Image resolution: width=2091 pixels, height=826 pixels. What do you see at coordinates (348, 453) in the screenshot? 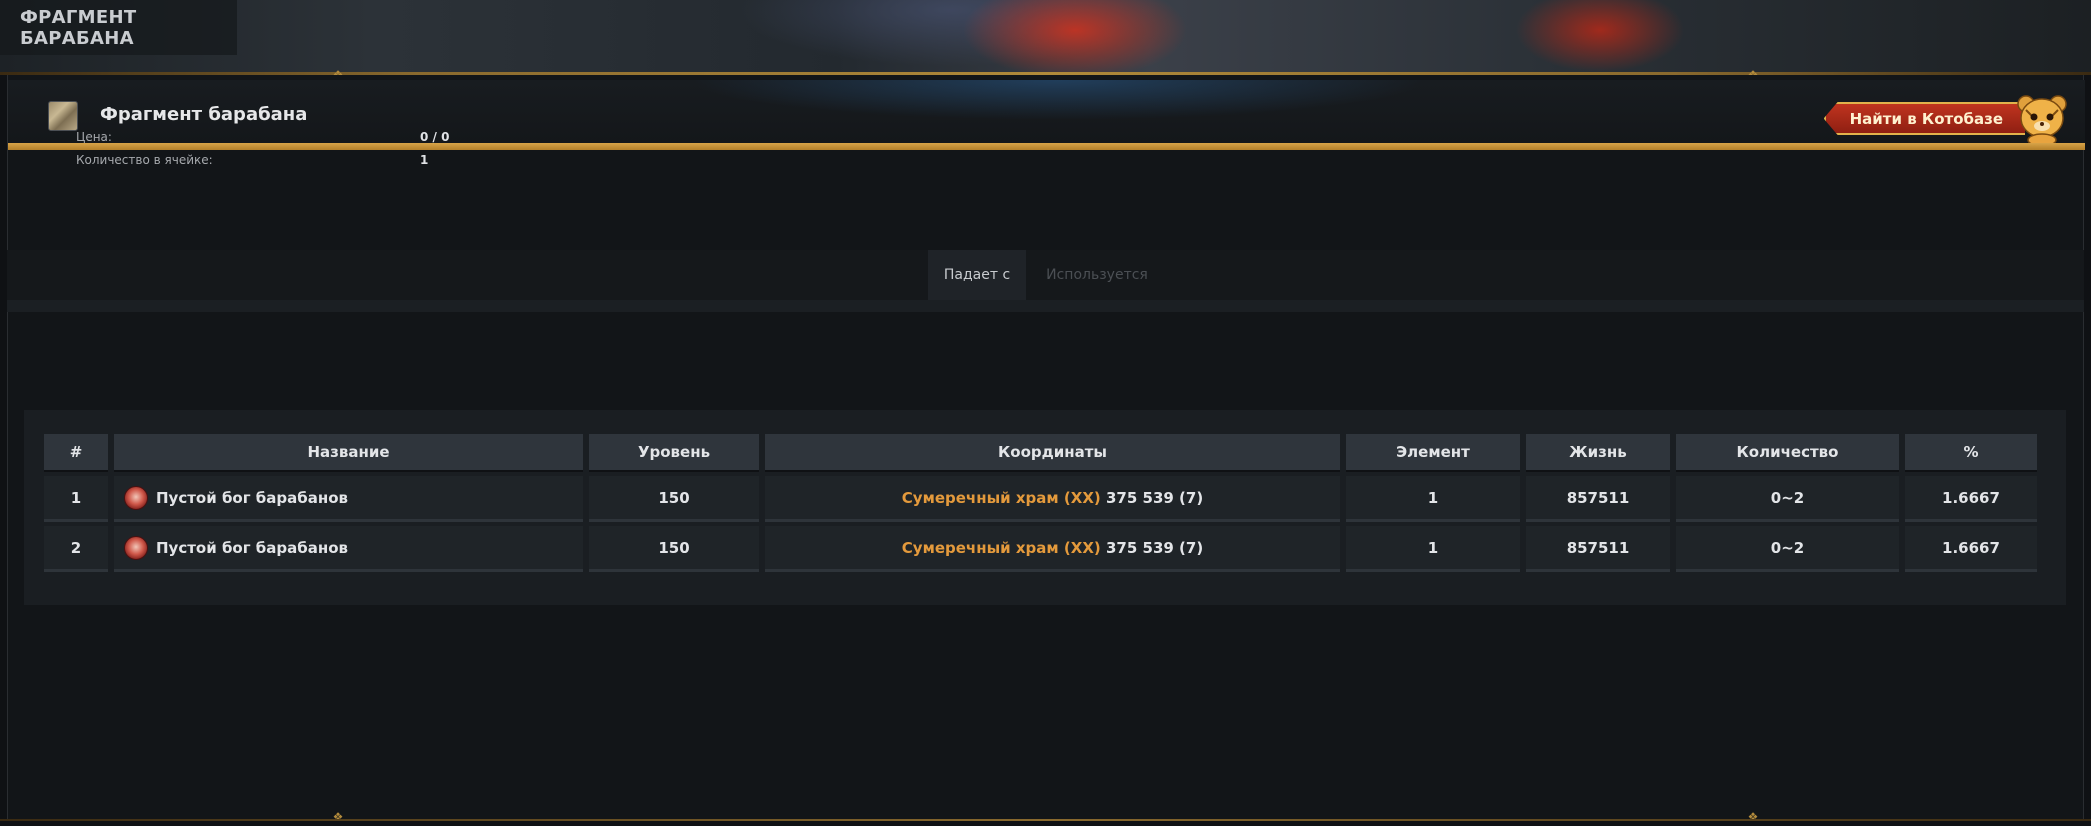
I see `column-header: Название` at bounding box center [348, 453].